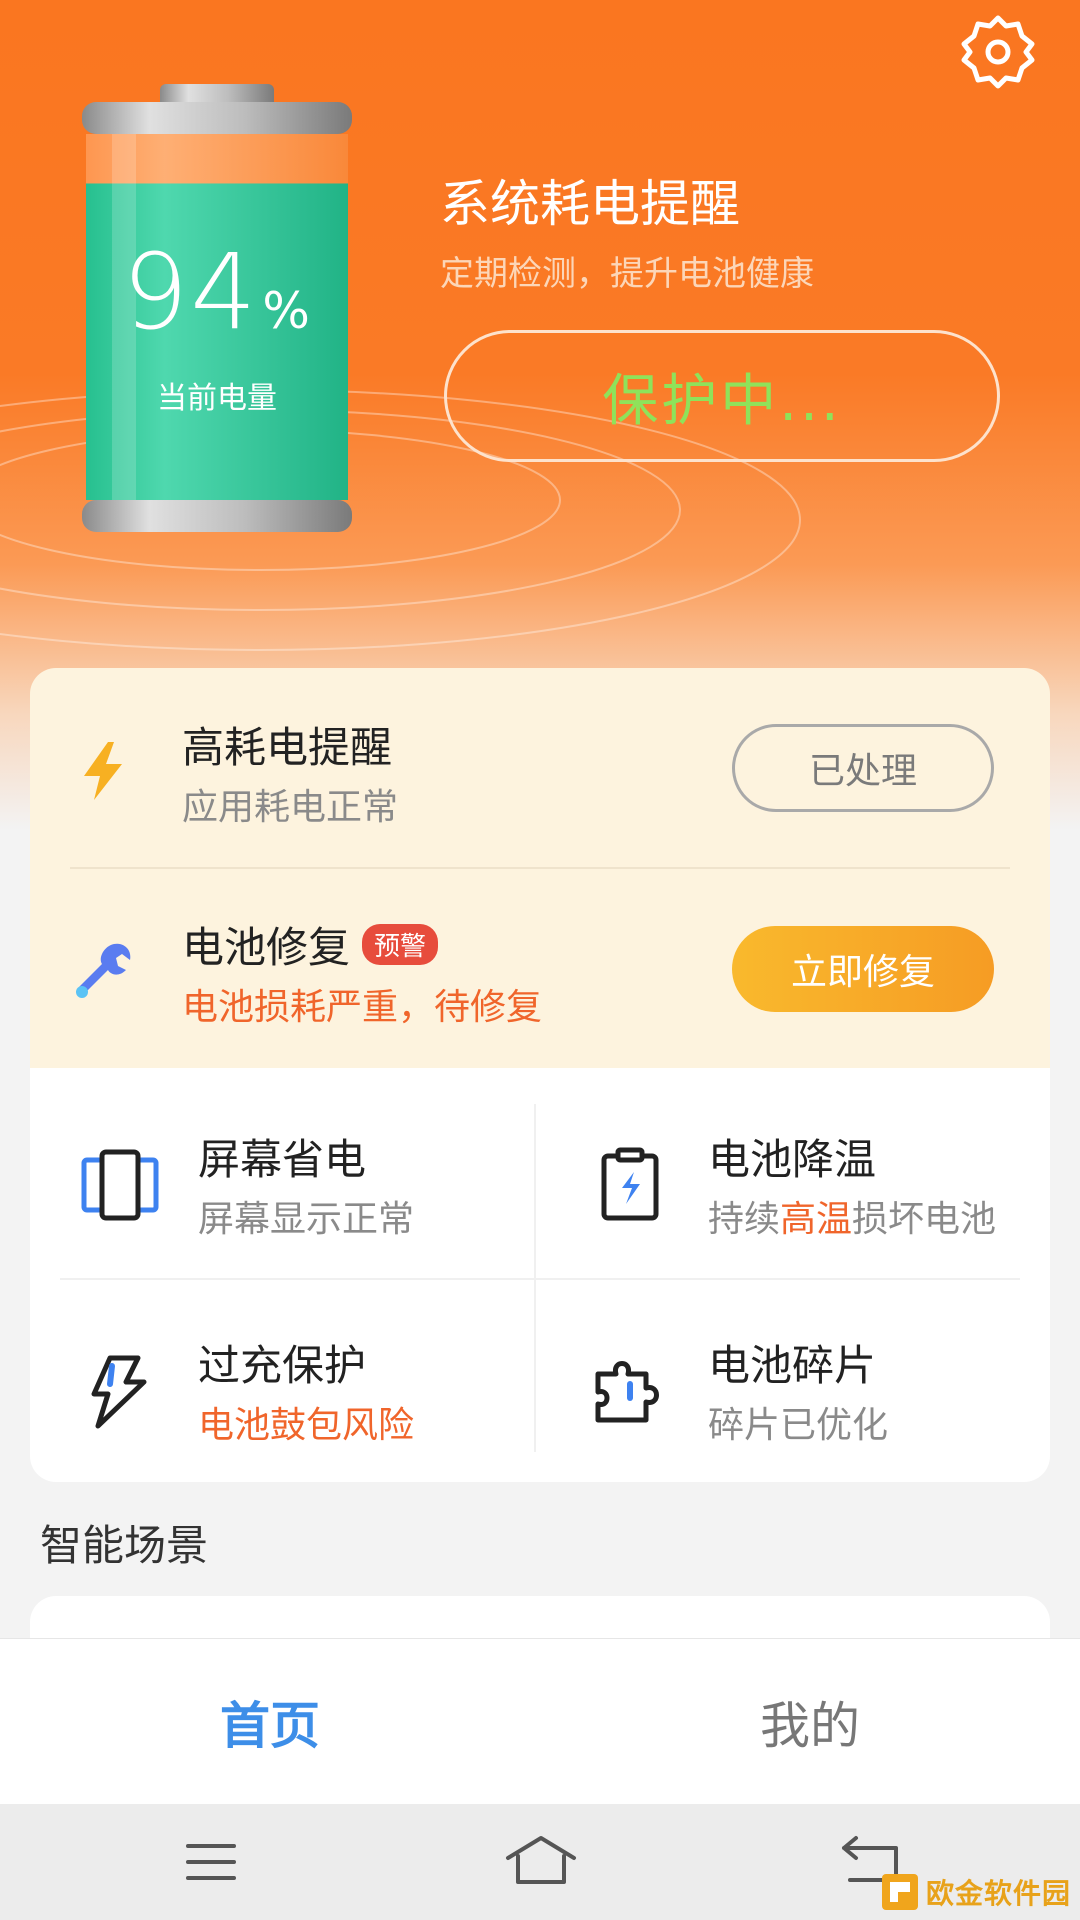 This screenshot has width=1080, height=1920. Describe the element at coordinates (540, 1279) in the screenshot. I see `divider` at that location.